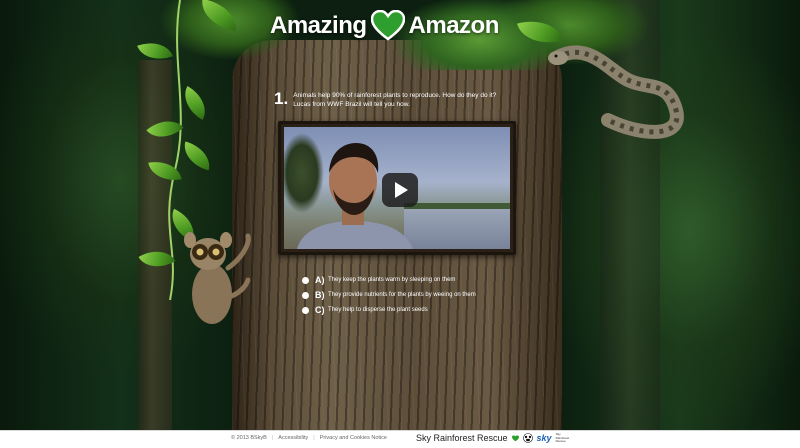 The height and width of the screenshot is (448, 800). I want to click on sky-rainforest-rescue-logo: Sky Rainforest Rescue, so click(462, 438).